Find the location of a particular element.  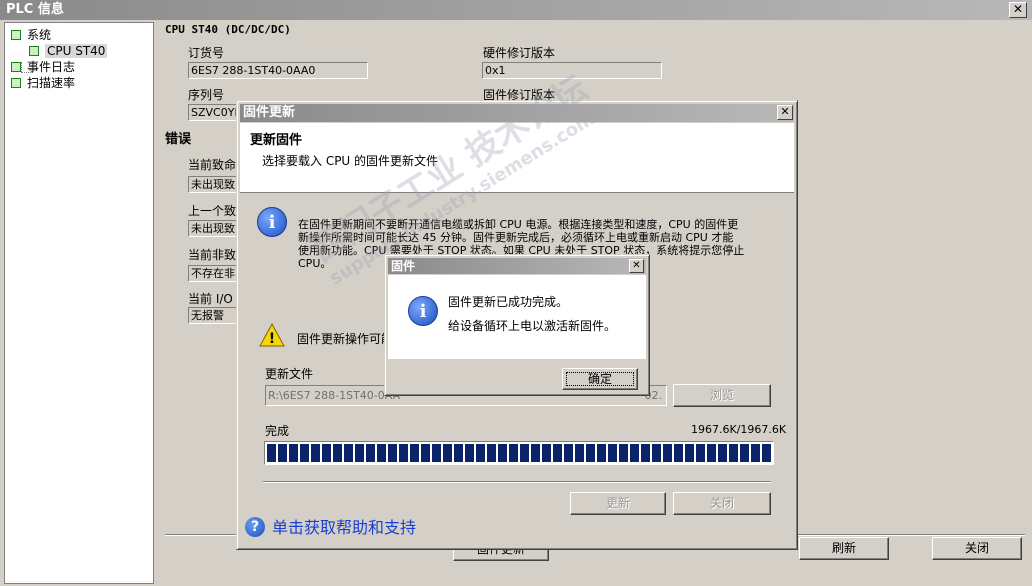

progress-fill is located at coordinates (519, 453).